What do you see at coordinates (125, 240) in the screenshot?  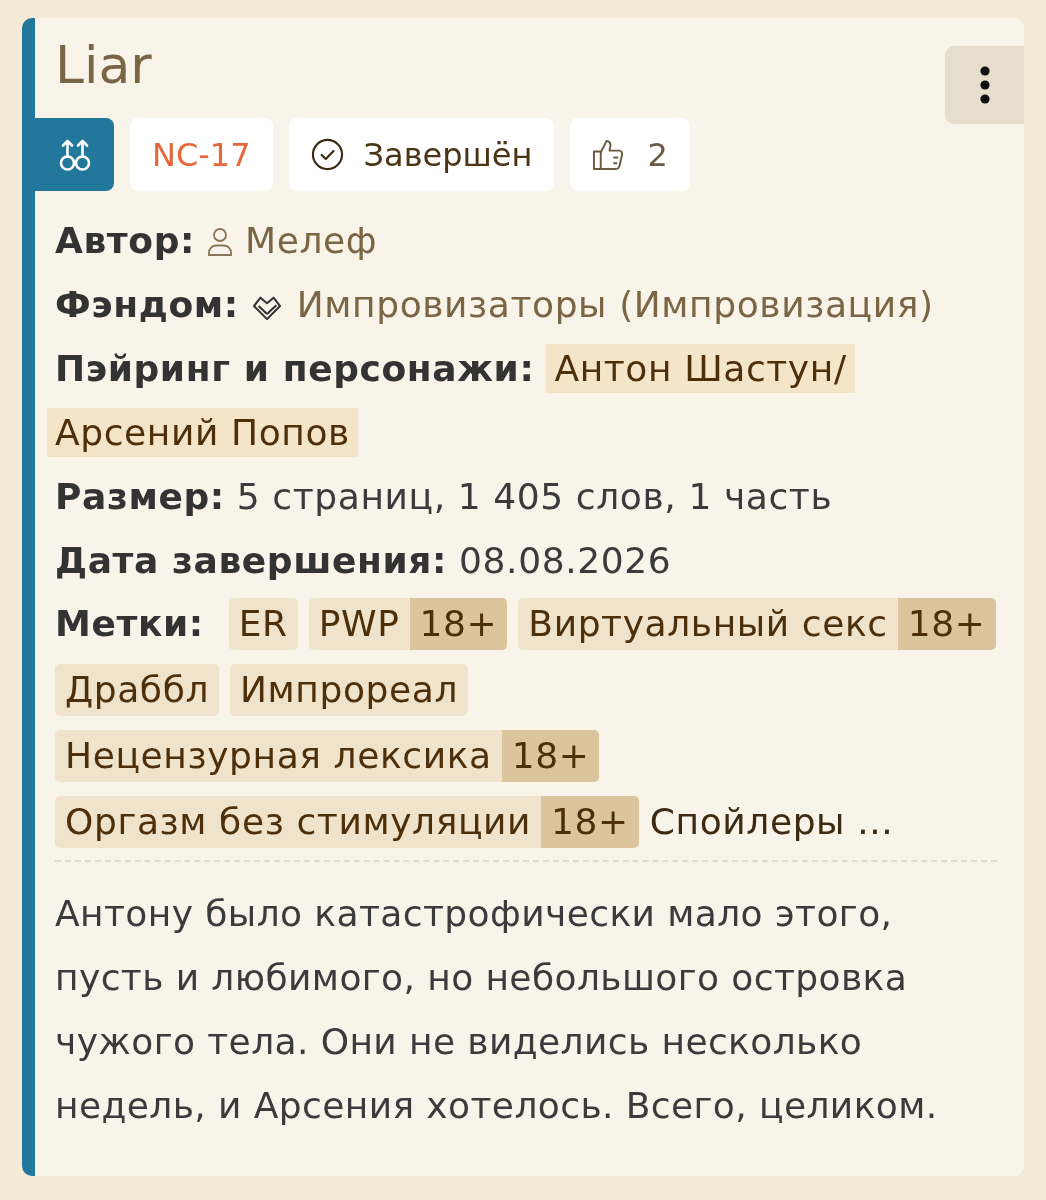 I see `field-label: Автор:` at bounding box center [125, 240].